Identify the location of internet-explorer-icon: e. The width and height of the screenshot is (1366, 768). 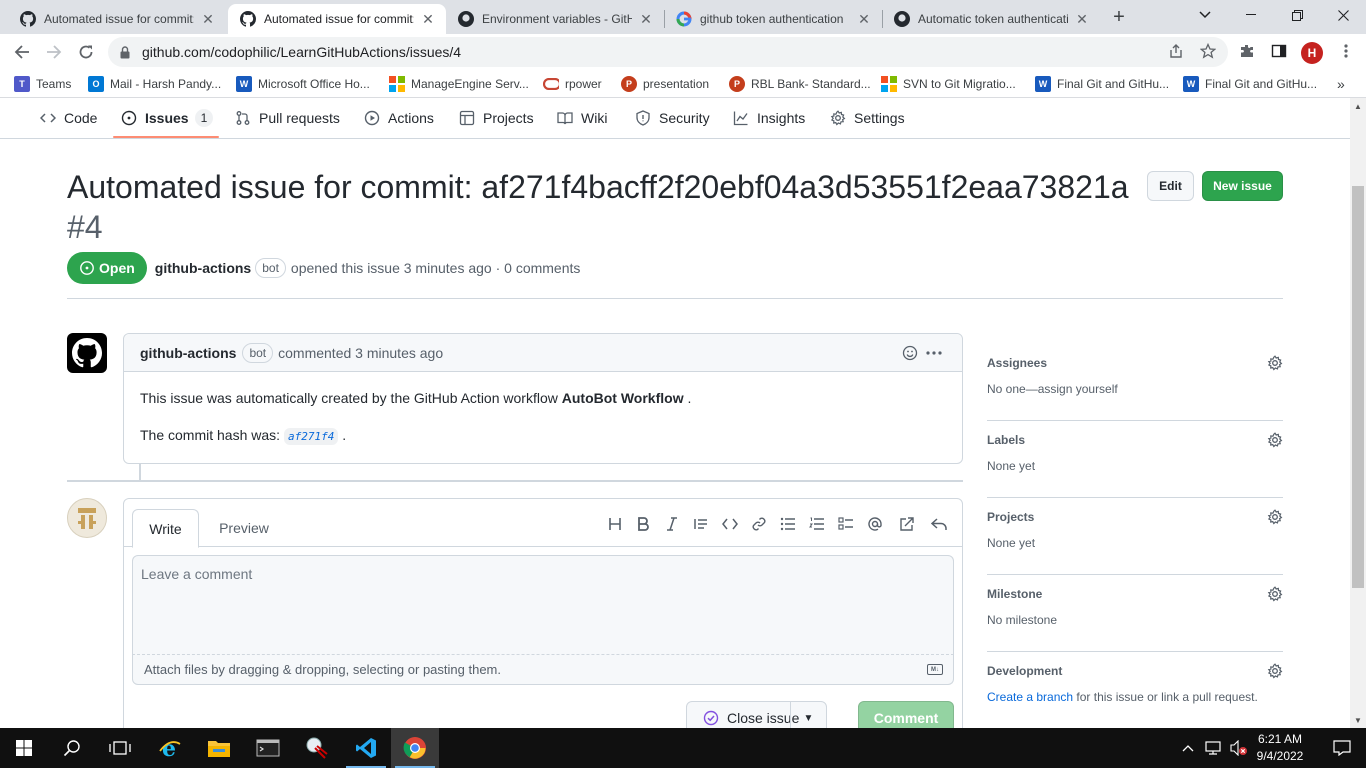
(170, 748).